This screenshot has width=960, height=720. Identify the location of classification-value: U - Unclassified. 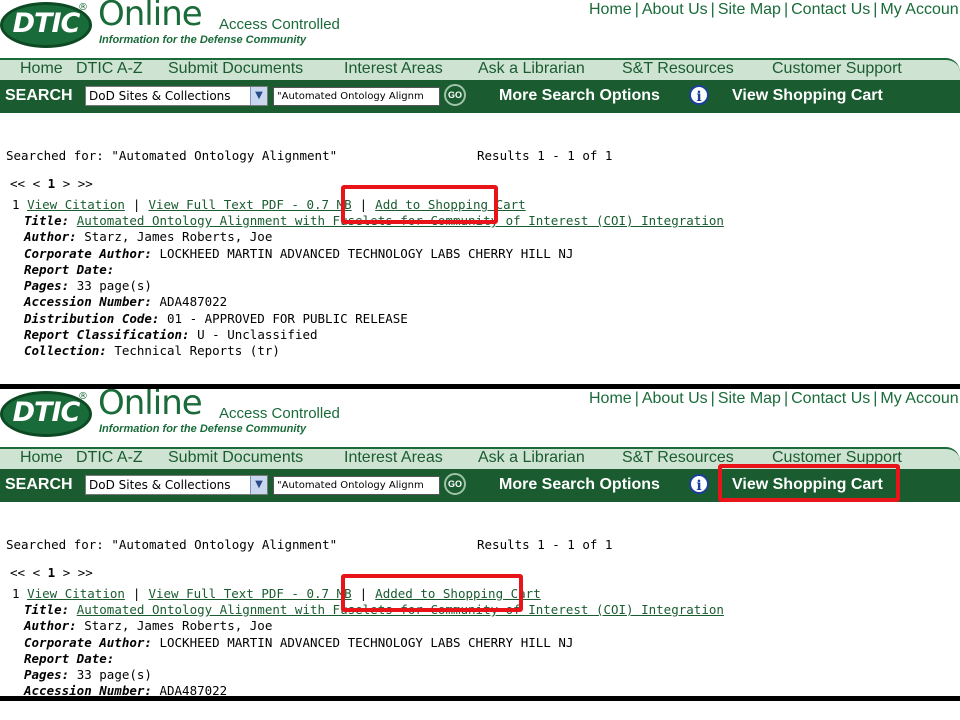
(257, 335).